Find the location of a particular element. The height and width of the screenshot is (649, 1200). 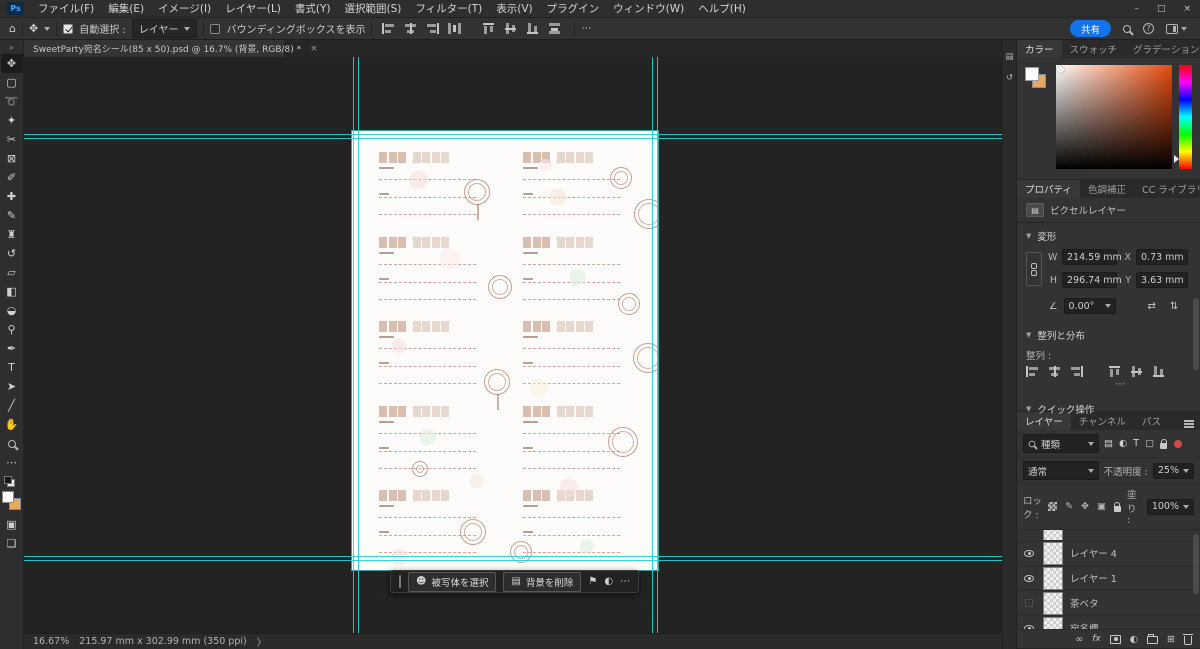

status-popup-arrow-icon: 〉 is located at coordinates (262, 642).